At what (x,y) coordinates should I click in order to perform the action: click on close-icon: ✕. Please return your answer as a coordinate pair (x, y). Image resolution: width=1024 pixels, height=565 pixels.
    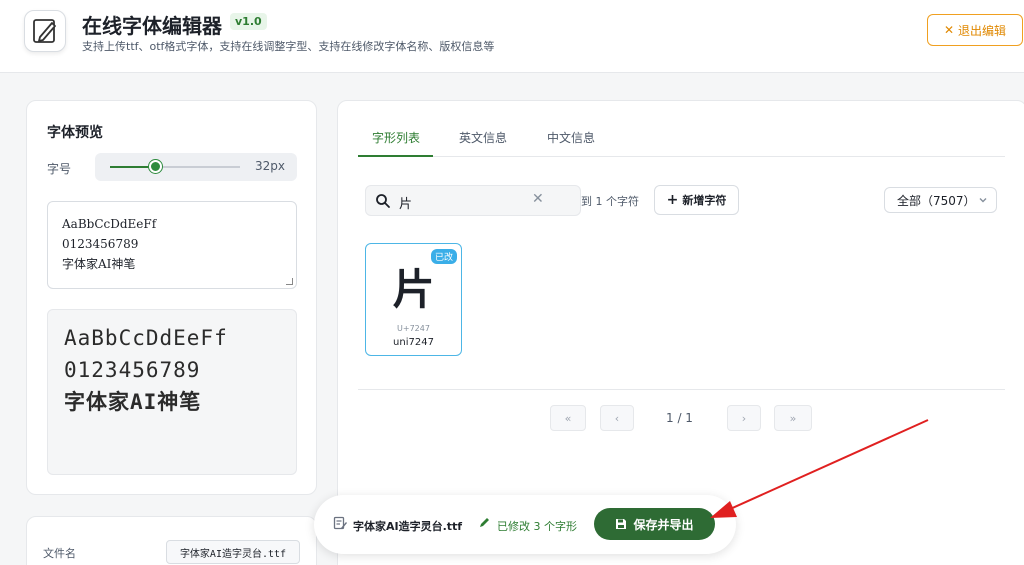
    Looking at the image, I should click on (949, 30).